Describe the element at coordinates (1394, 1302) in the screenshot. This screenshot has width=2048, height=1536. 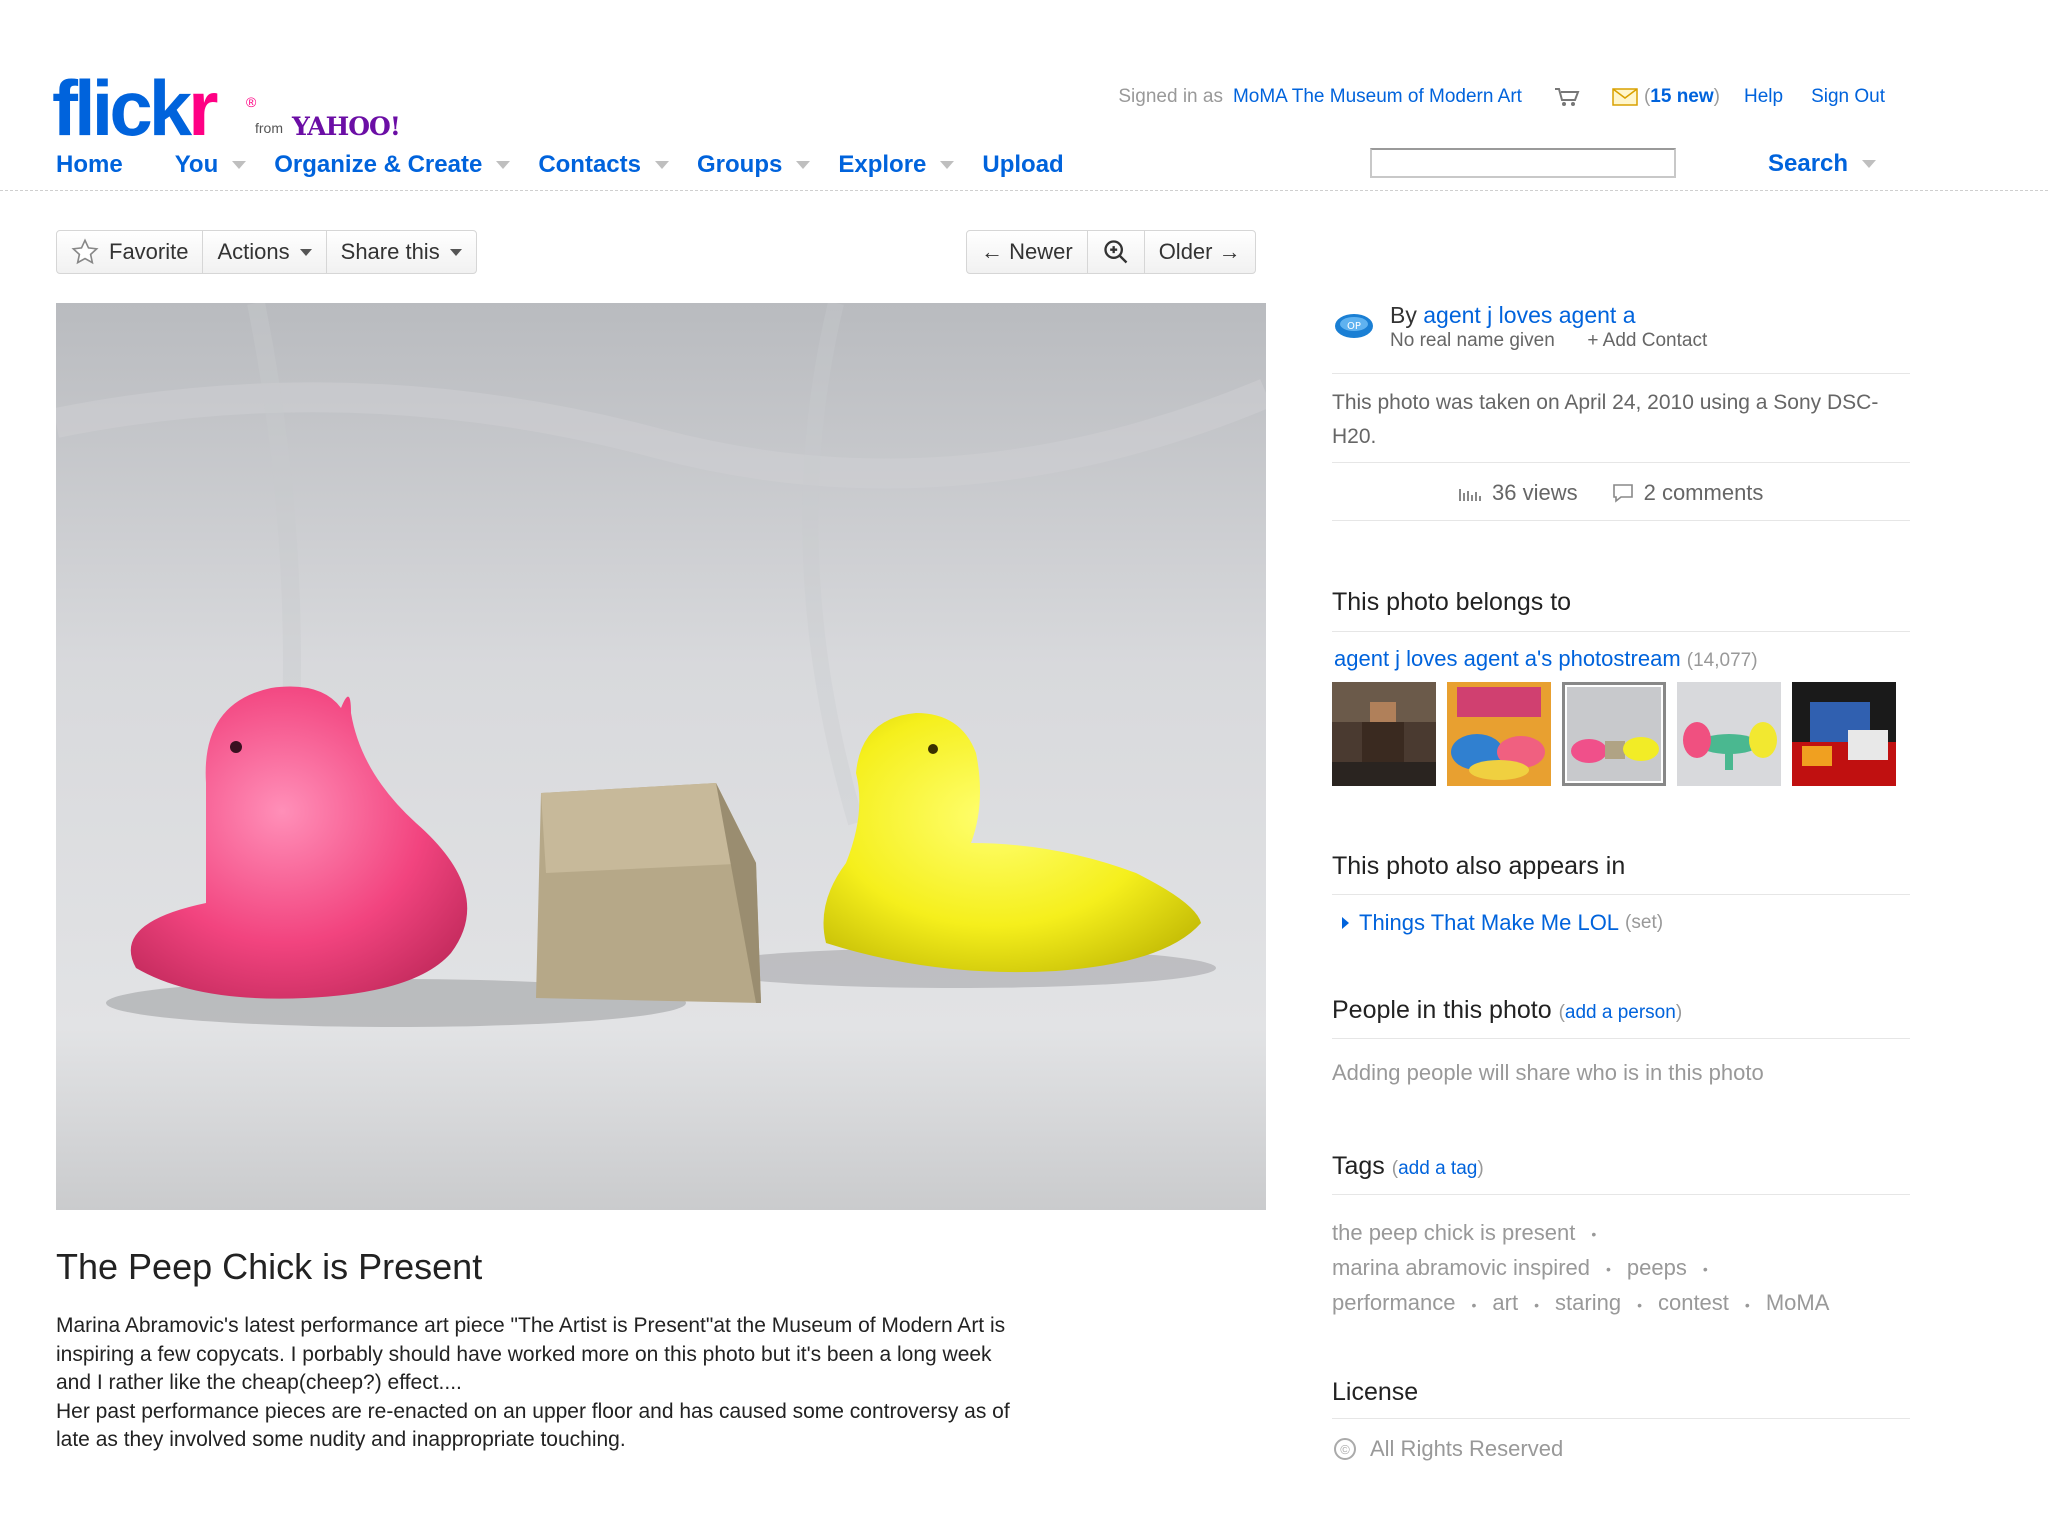
I see `tag-link: performance` at that location.